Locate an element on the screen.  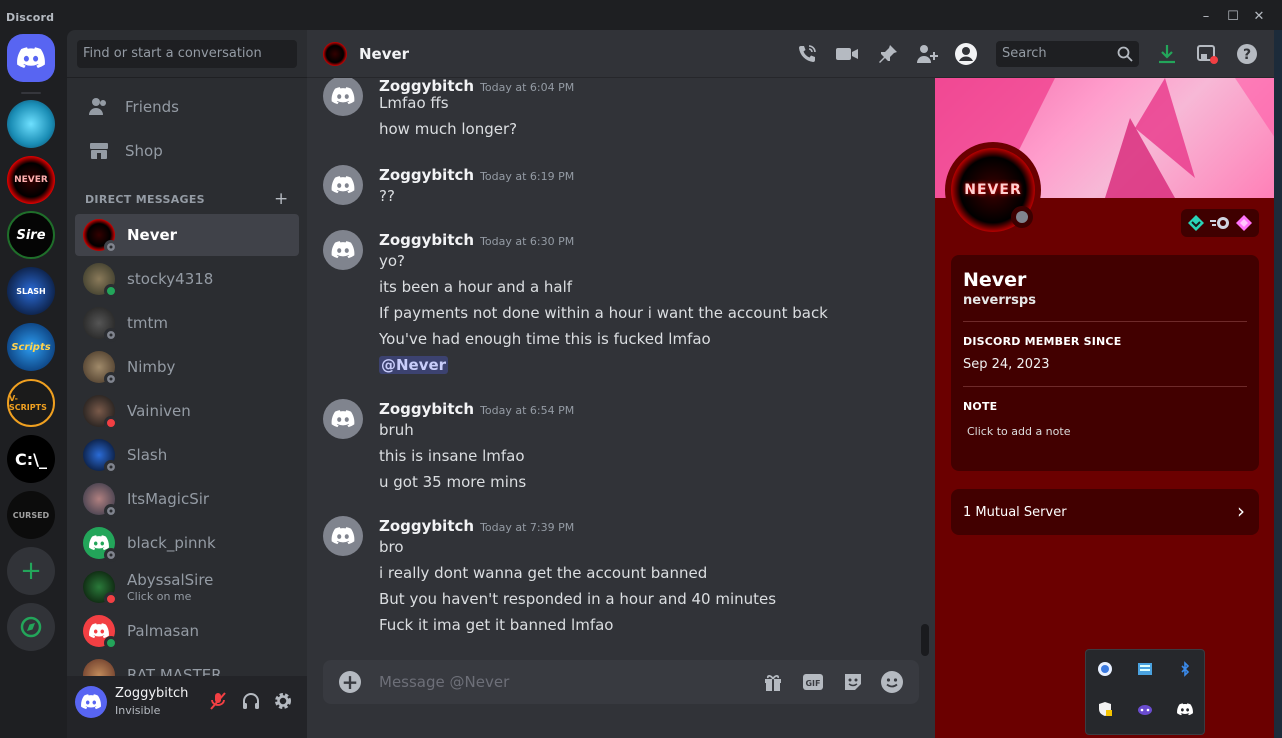
server-icon-slash-service: SLASH is located at coordinates (31, 291).